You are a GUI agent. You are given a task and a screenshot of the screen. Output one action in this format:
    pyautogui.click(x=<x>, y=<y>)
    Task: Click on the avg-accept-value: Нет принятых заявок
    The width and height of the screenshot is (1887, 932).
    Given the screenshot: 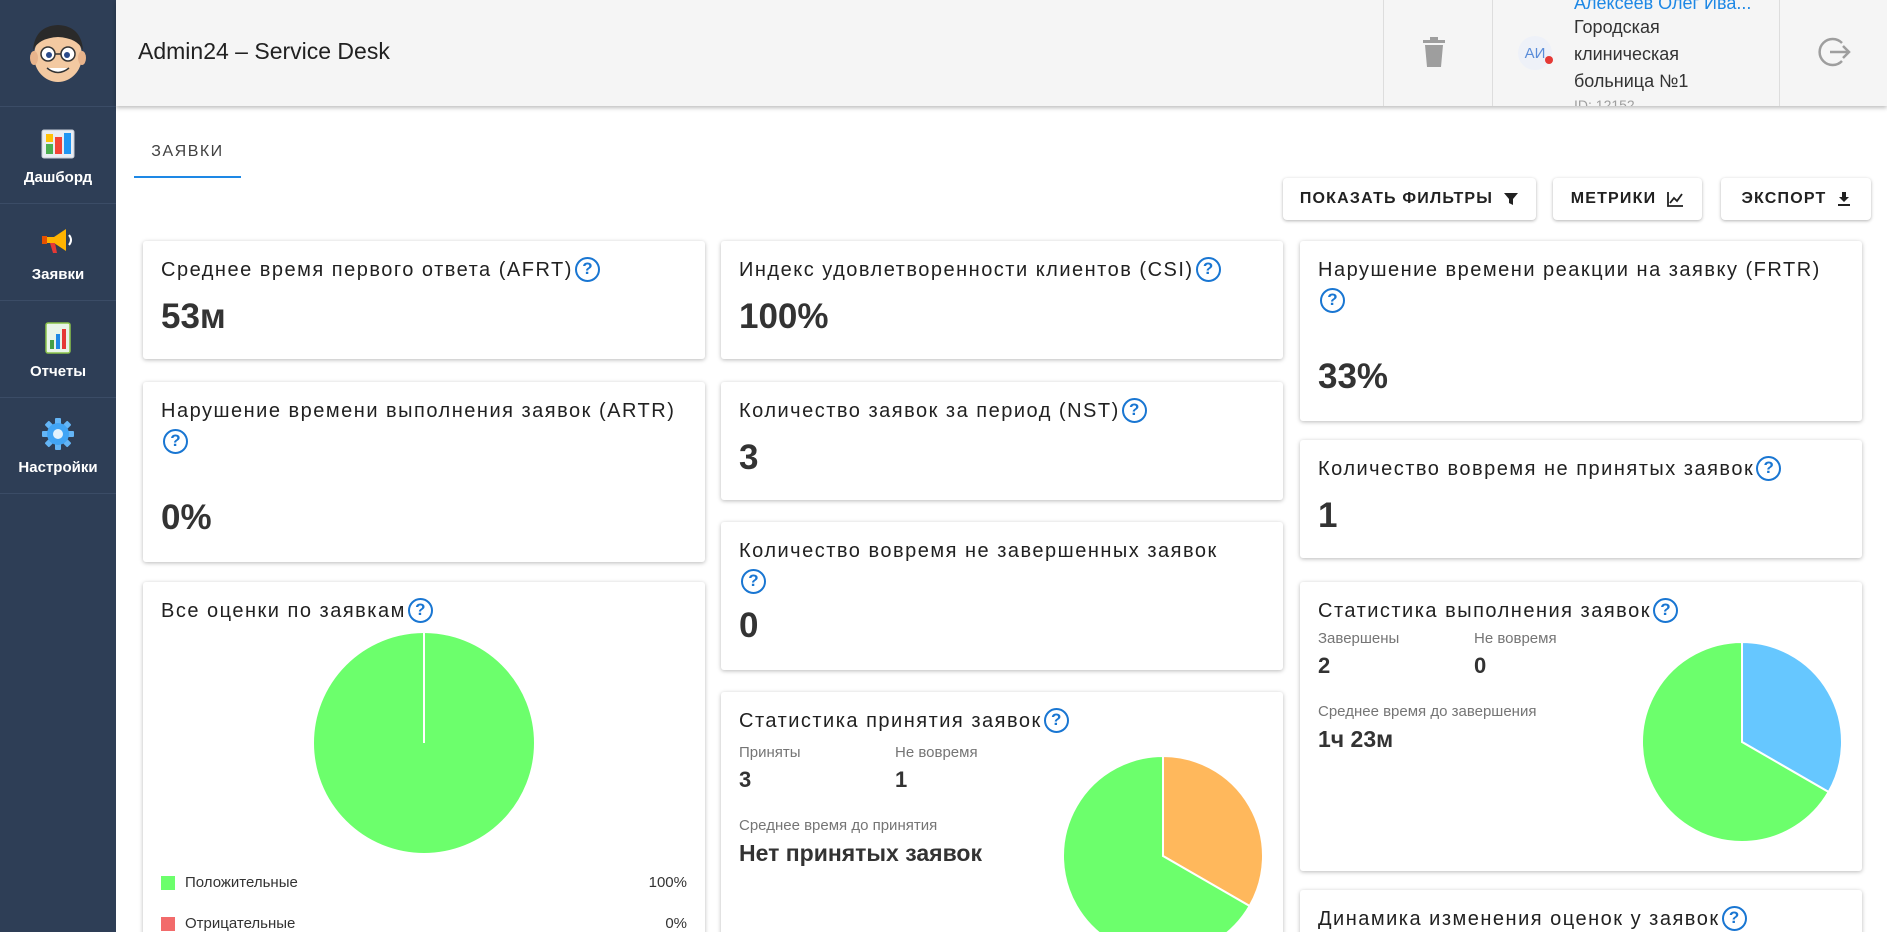 What is the action you would take?
    pyautogui.click(x=860, y=853)
    